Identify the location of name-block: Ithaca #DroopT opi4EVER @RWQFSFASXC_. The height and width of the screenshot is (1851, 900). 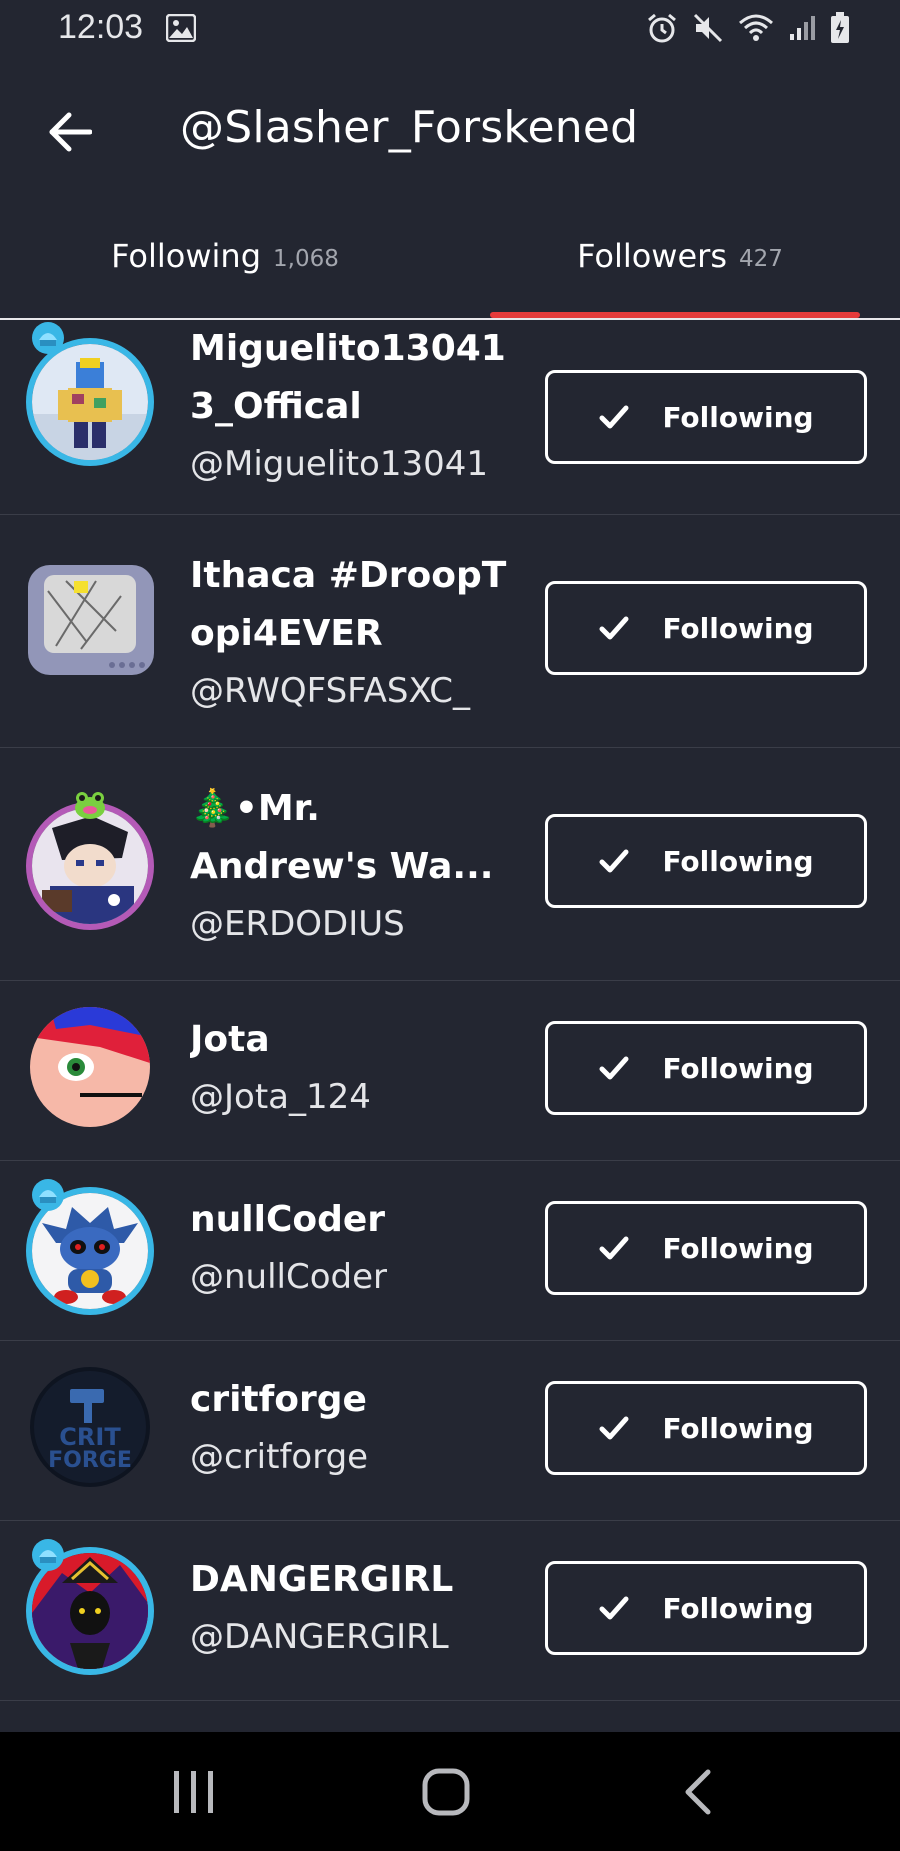
(350, 633).